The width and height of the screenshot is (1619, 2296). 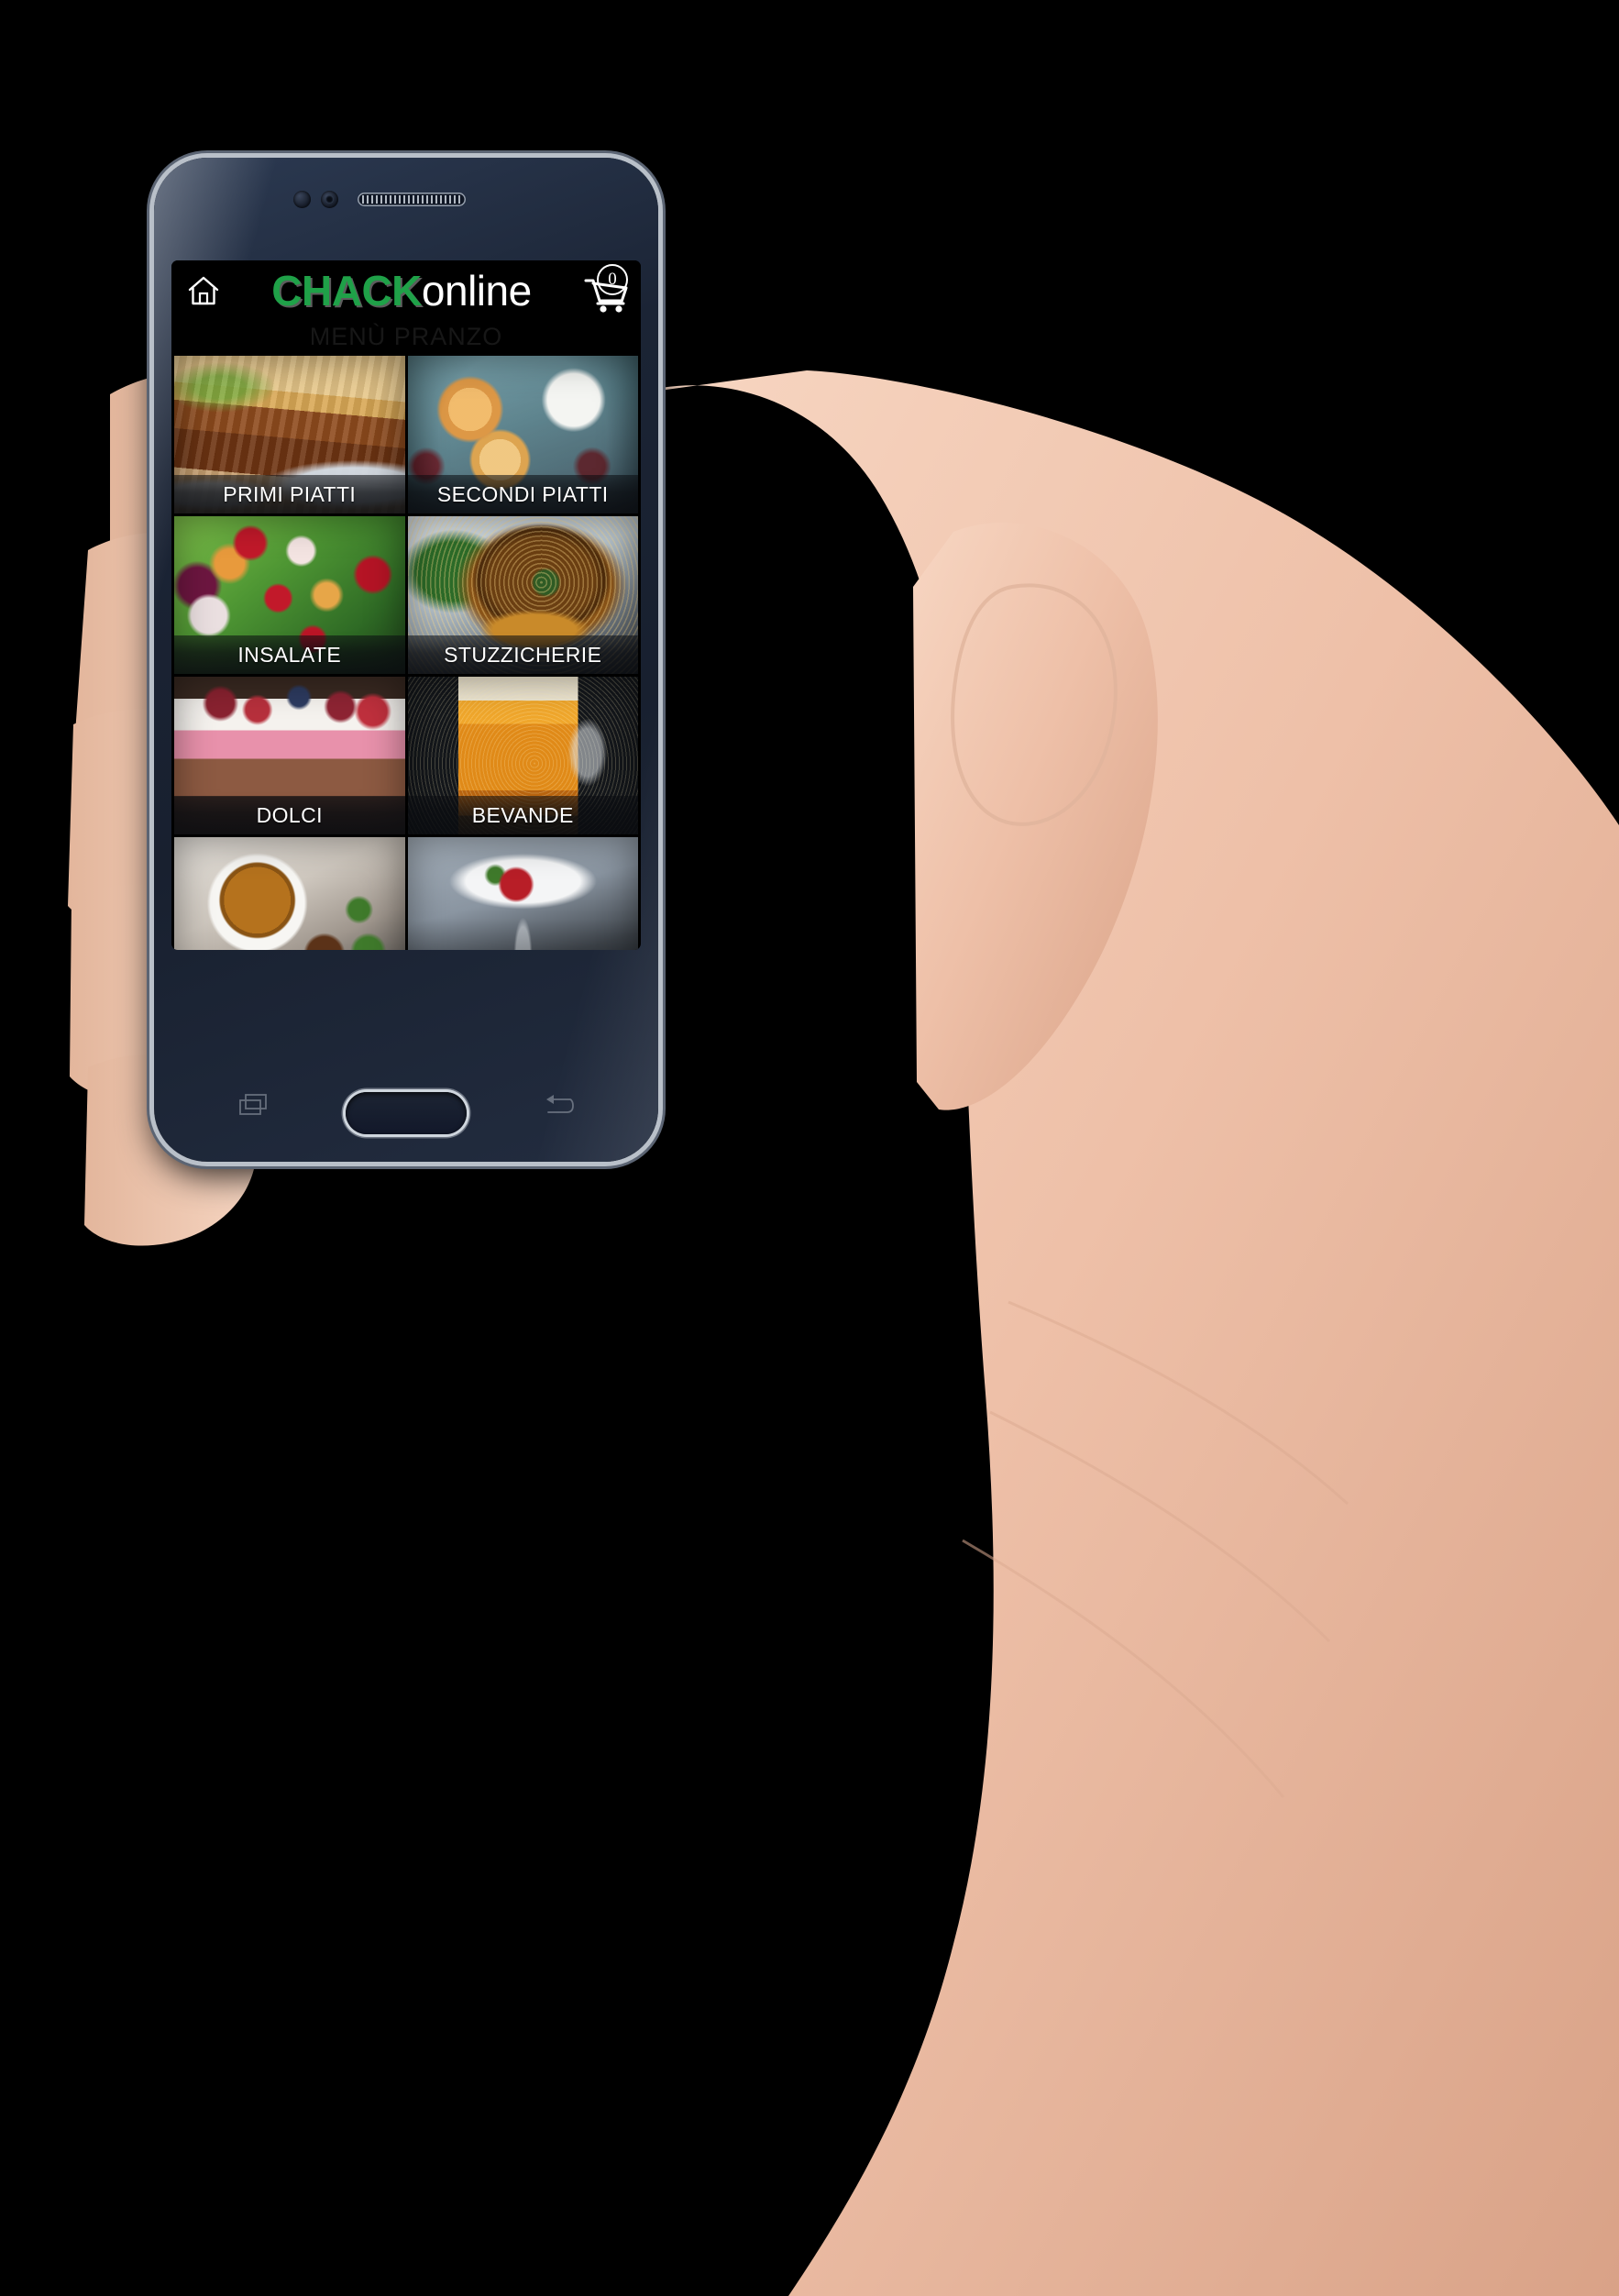 I want to click on category-label: STUZZICHERIE, so click(x=522, y=654).